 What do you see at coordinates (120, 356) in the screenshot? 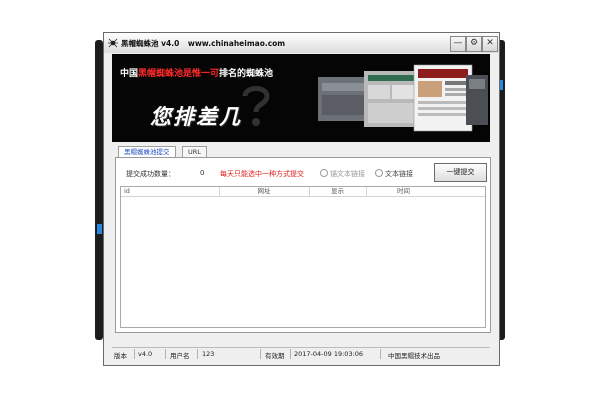
I see `version-label: 版本` at bounding box center [120, 356].